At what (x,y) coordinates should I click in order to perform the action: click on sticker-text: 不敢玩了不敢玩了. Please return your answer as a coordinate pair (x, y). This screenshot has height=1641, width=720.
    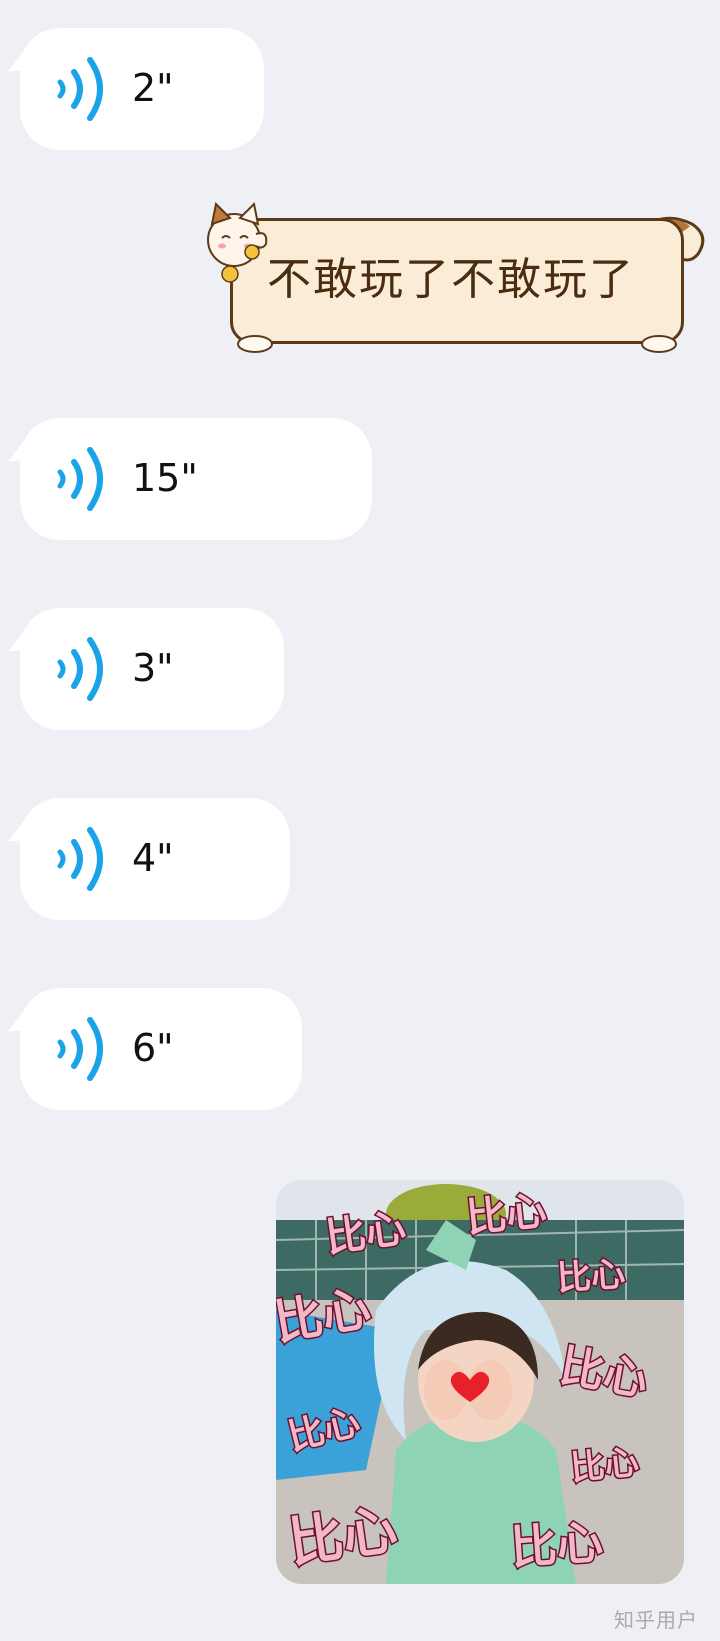
    Looking at the image, I should click on (451, 279).